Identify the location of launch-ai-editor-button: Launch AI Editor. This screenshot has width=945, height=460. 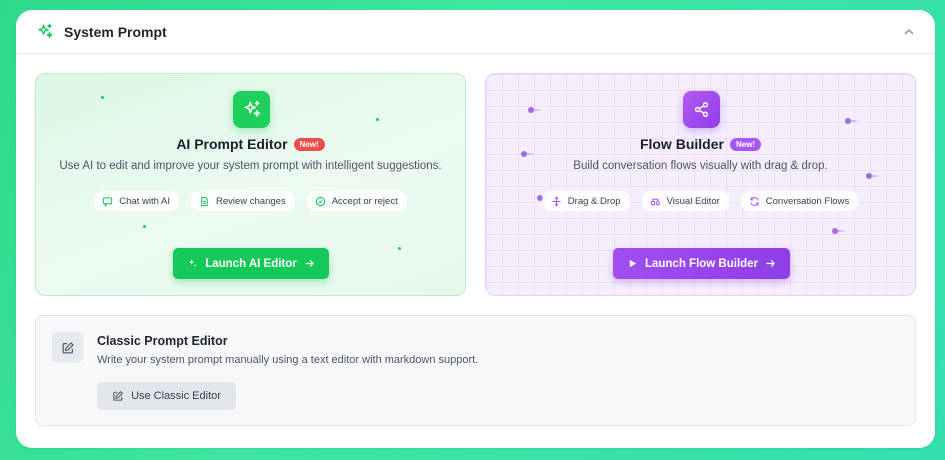
(251, 263).